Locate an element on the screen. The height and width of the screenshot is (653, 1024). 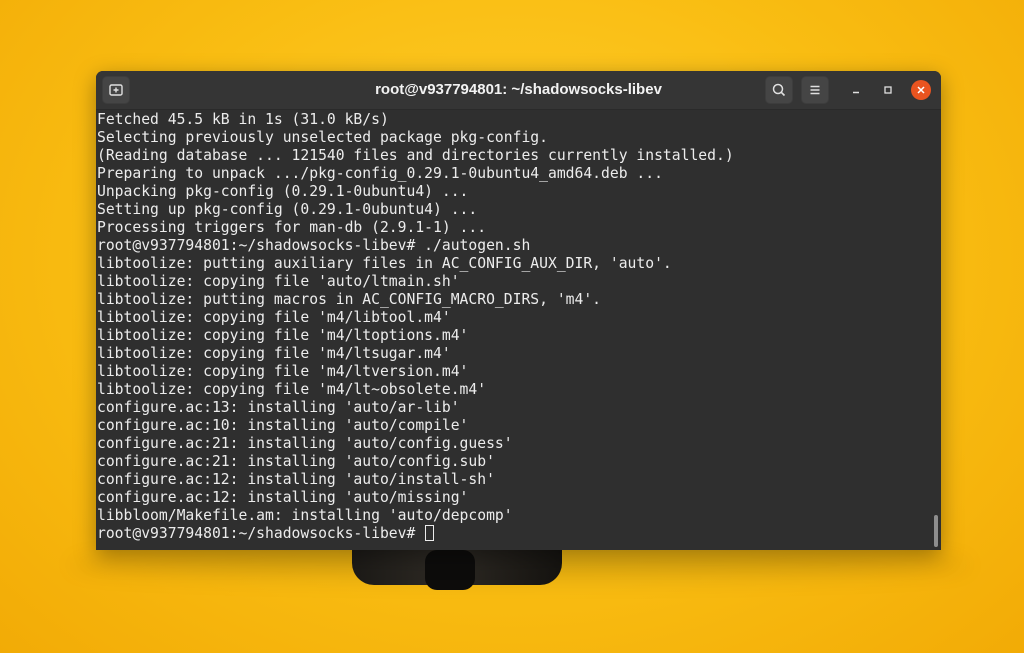
terminal-line: libtoolize: copying file 'm4/libtool.m4' is located at coordinates (274, 317).